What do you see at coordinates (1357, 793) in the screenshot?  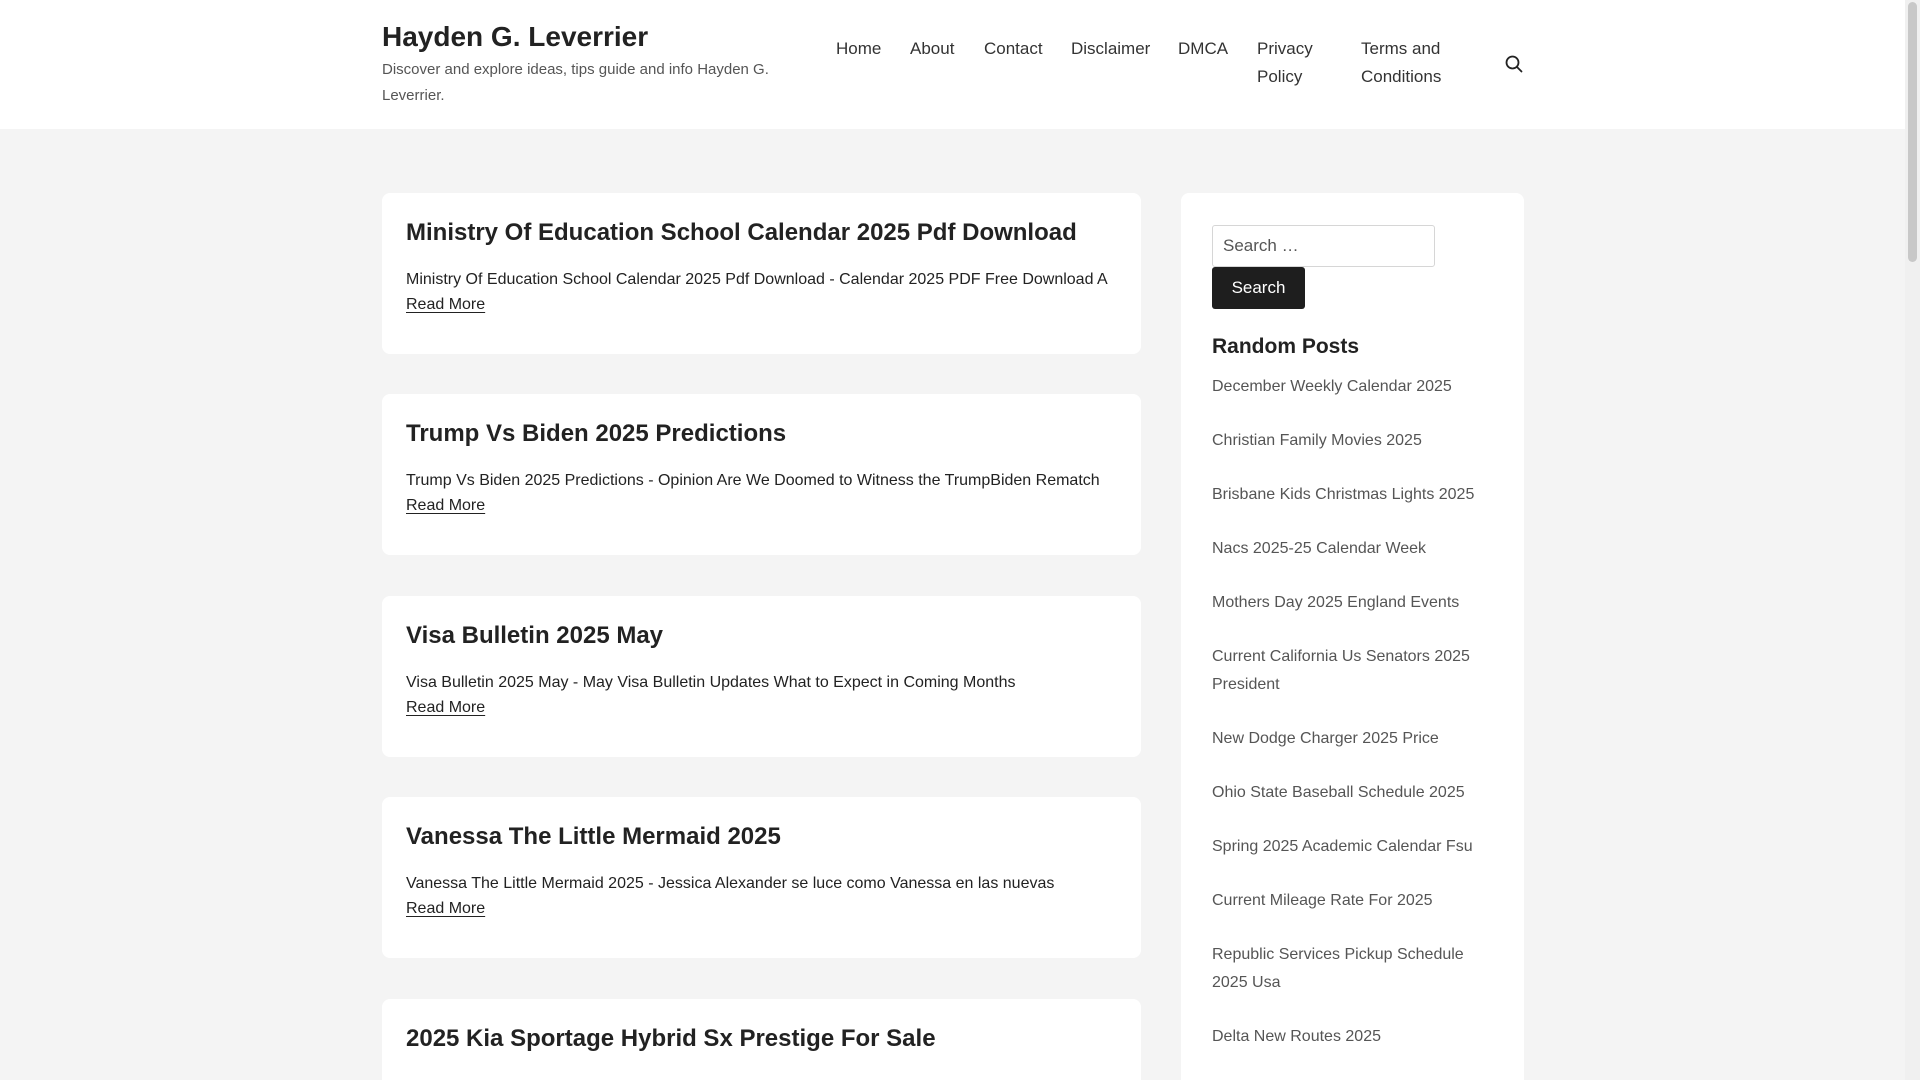 I see `random-post-link: Ohio State Baseball Schedule 2025` at bounding box center [1357, 793].